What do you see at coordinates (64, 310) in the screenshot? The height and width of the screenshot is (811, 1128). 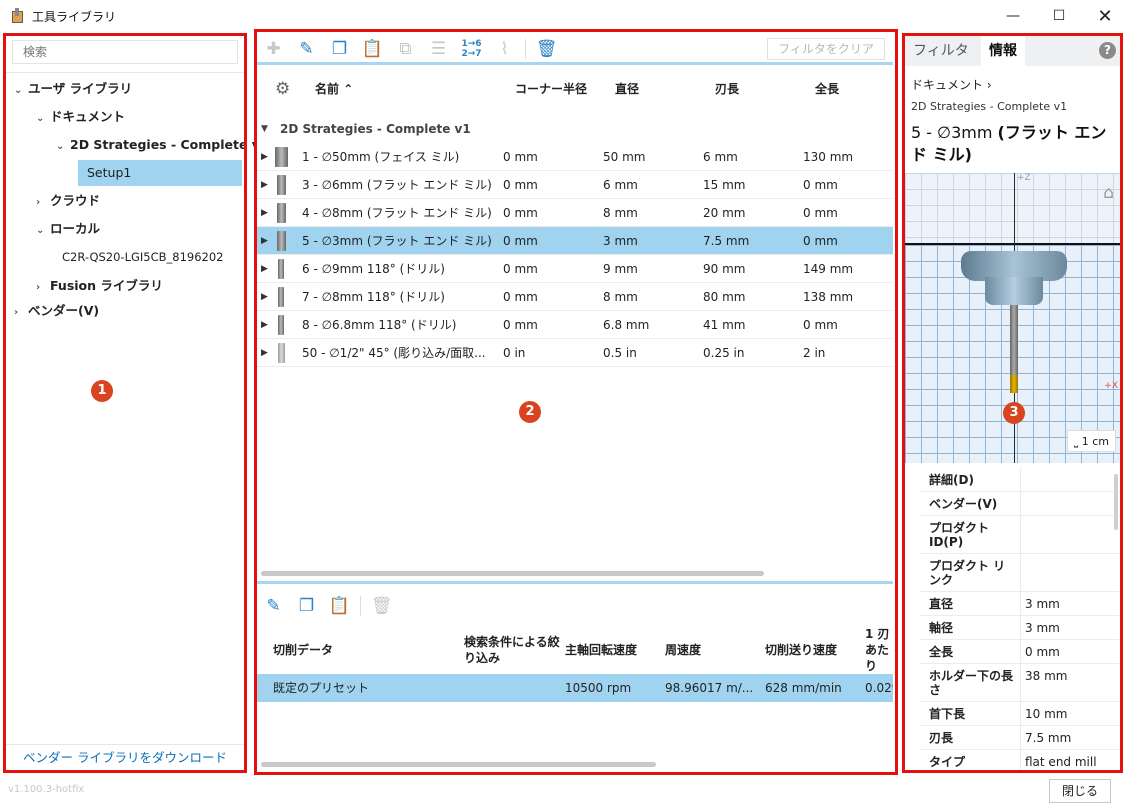 I see `tree-item-label: ベンダー(V)` at bounding box center [64, 310].